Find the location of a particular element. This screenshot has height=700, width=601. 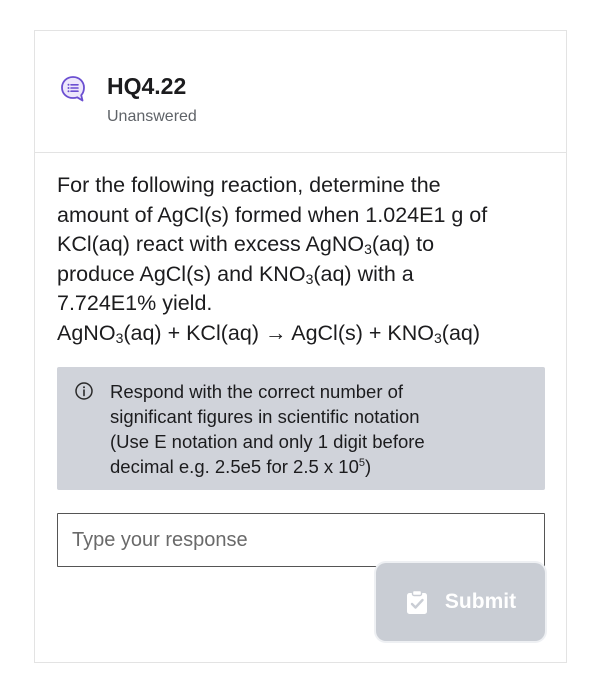

submit-button: Submit is located at coordinates (460, 602).